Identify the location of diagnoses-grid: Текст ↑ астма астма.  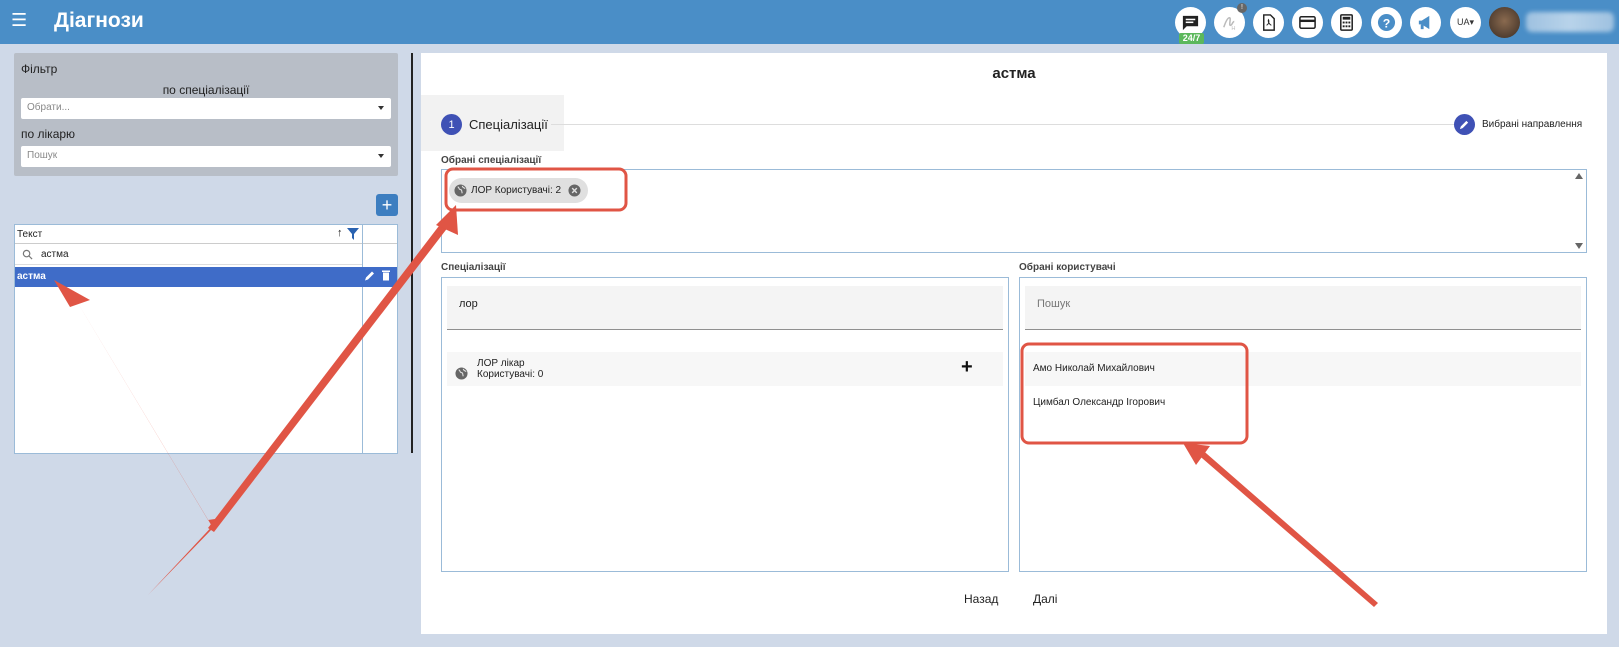
(206, 339).